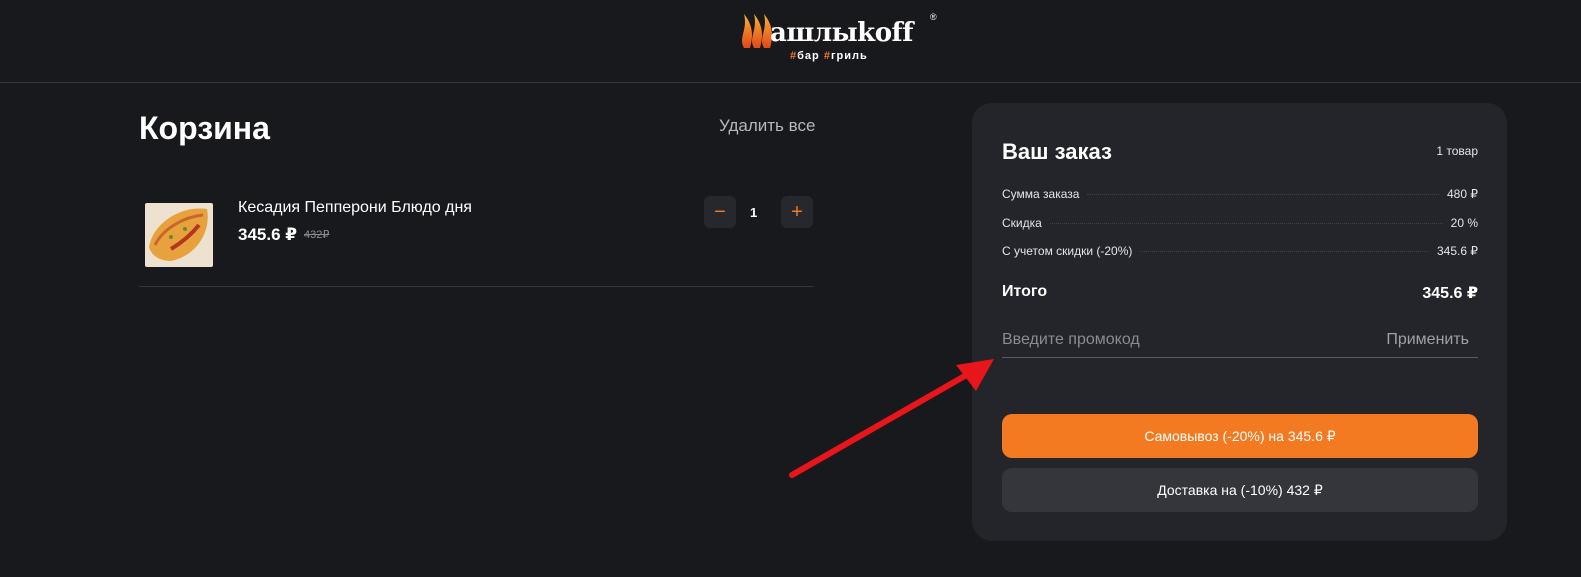 Image resolution: width=1581 pixels, height=577 pixels. I want to click on row-value: 20 %, so click(1464, 223).